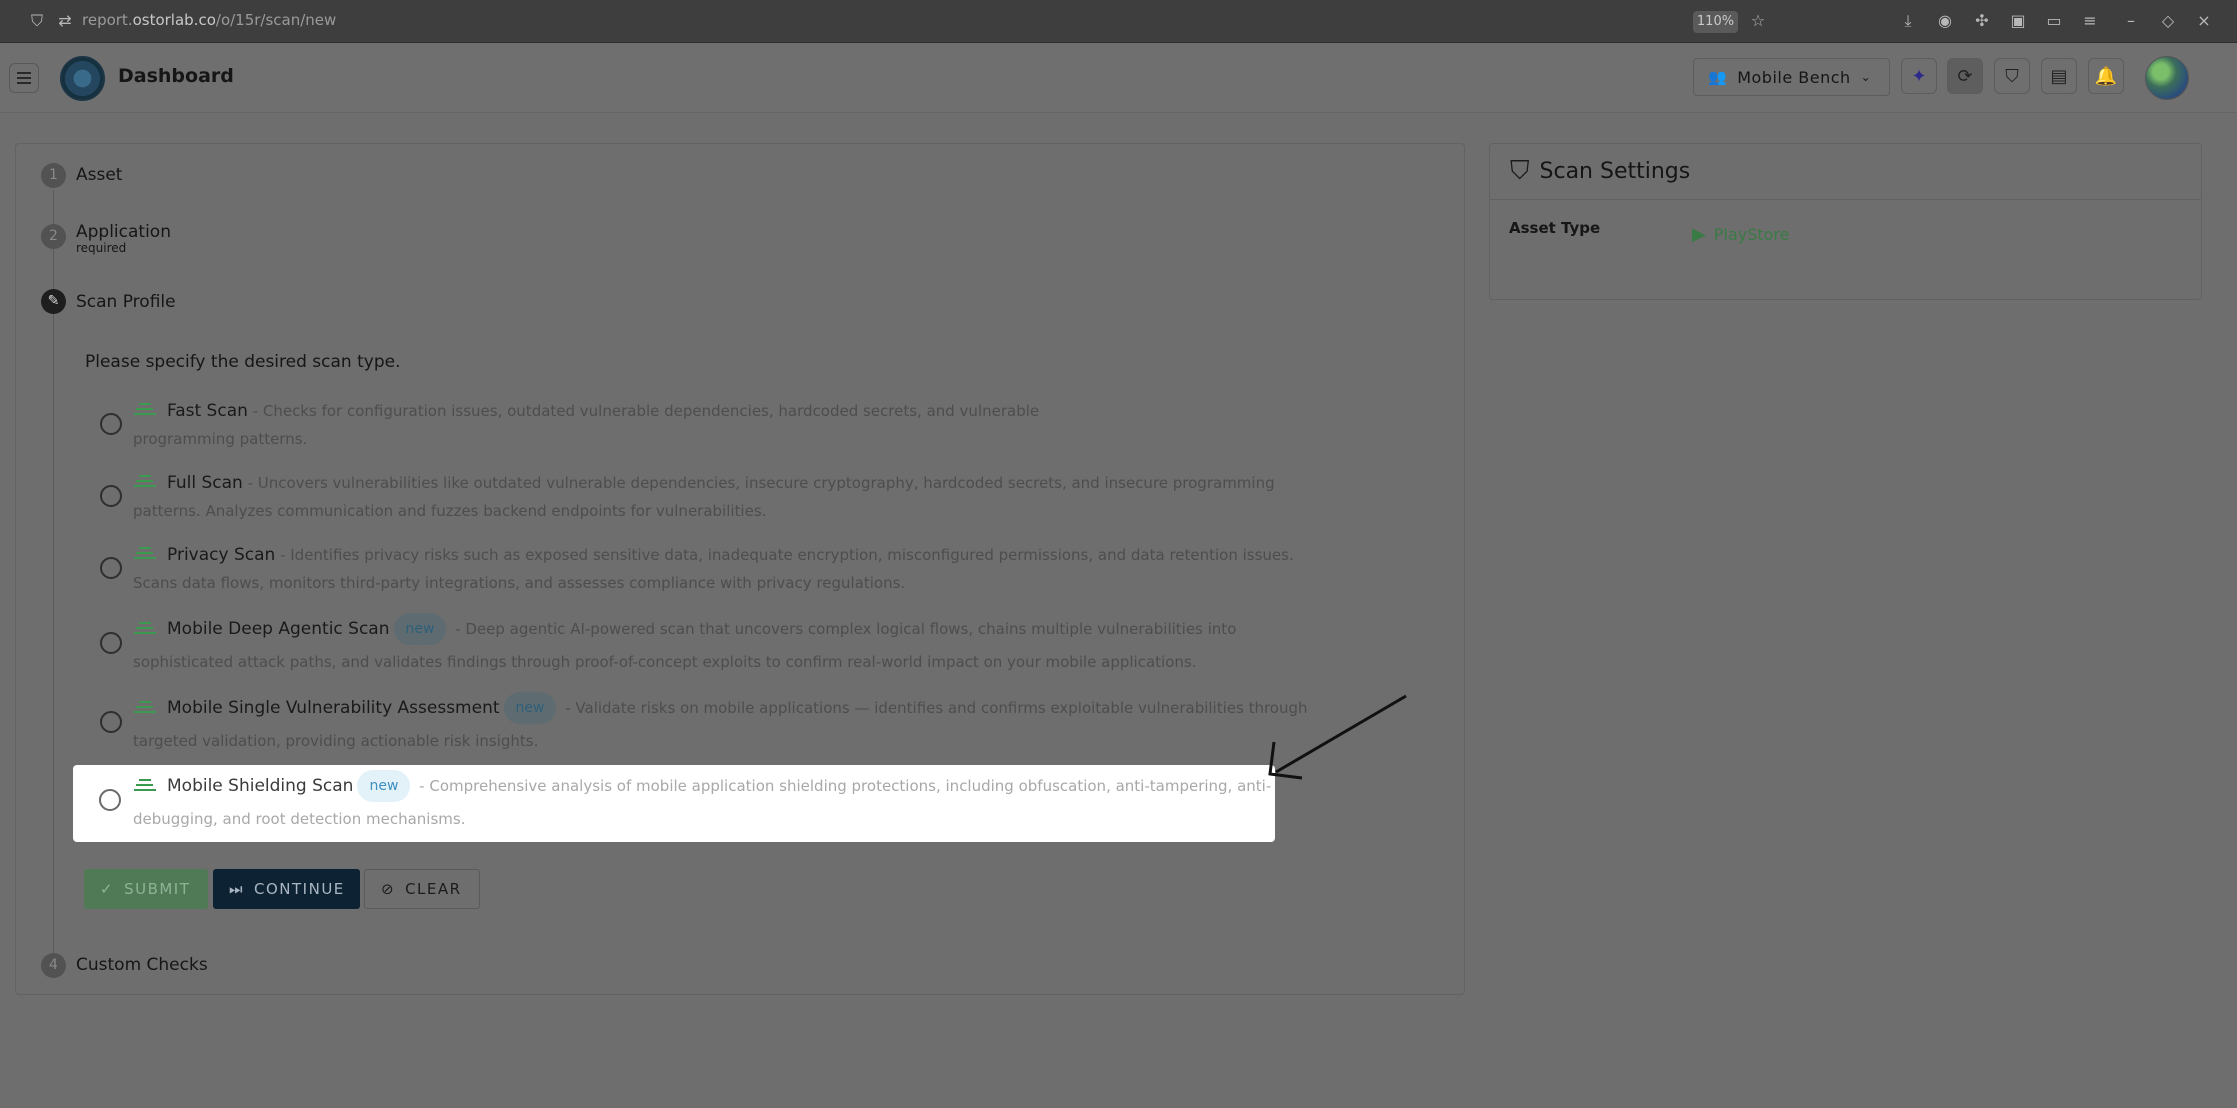 The height and width of the screenshot is (1108, 2237). I want to click on single-vulnerability-radio, so click(111, 722).